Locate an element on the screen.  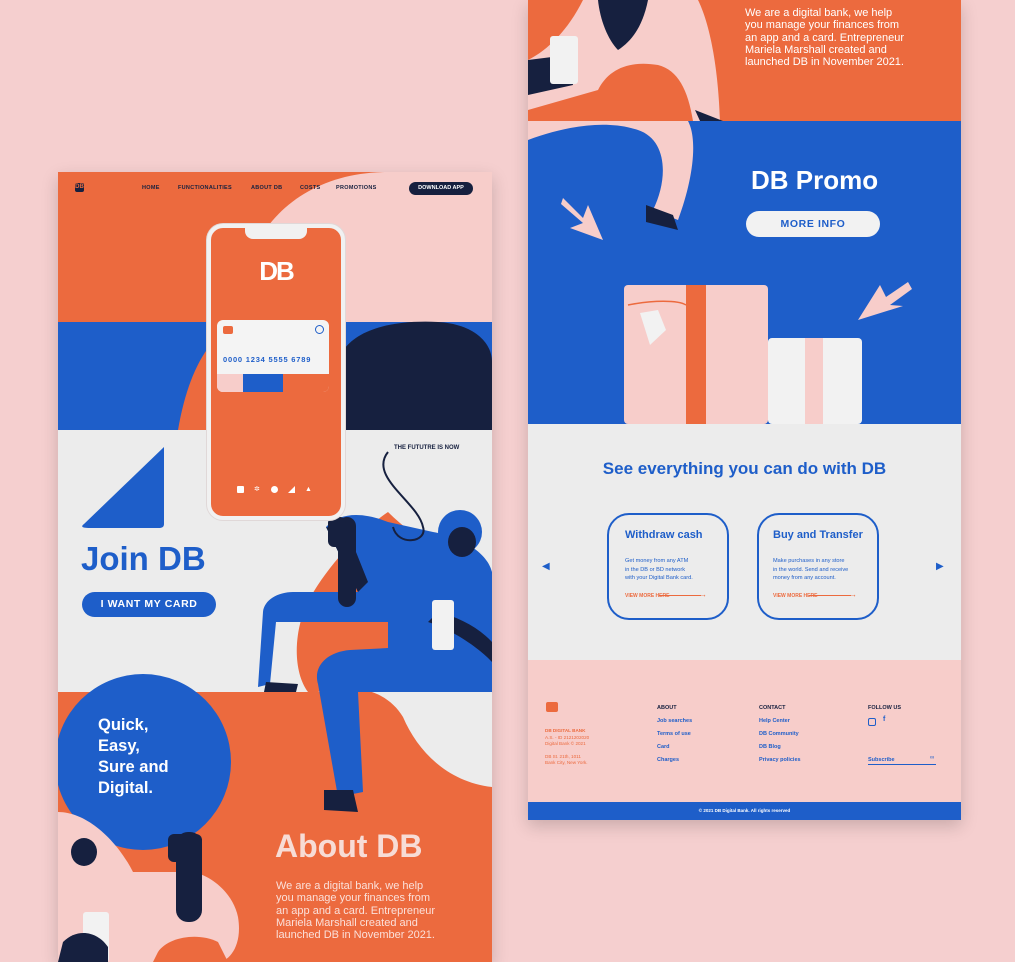
card-line: in the world. Send and receive is located at coordinates (811, 569).